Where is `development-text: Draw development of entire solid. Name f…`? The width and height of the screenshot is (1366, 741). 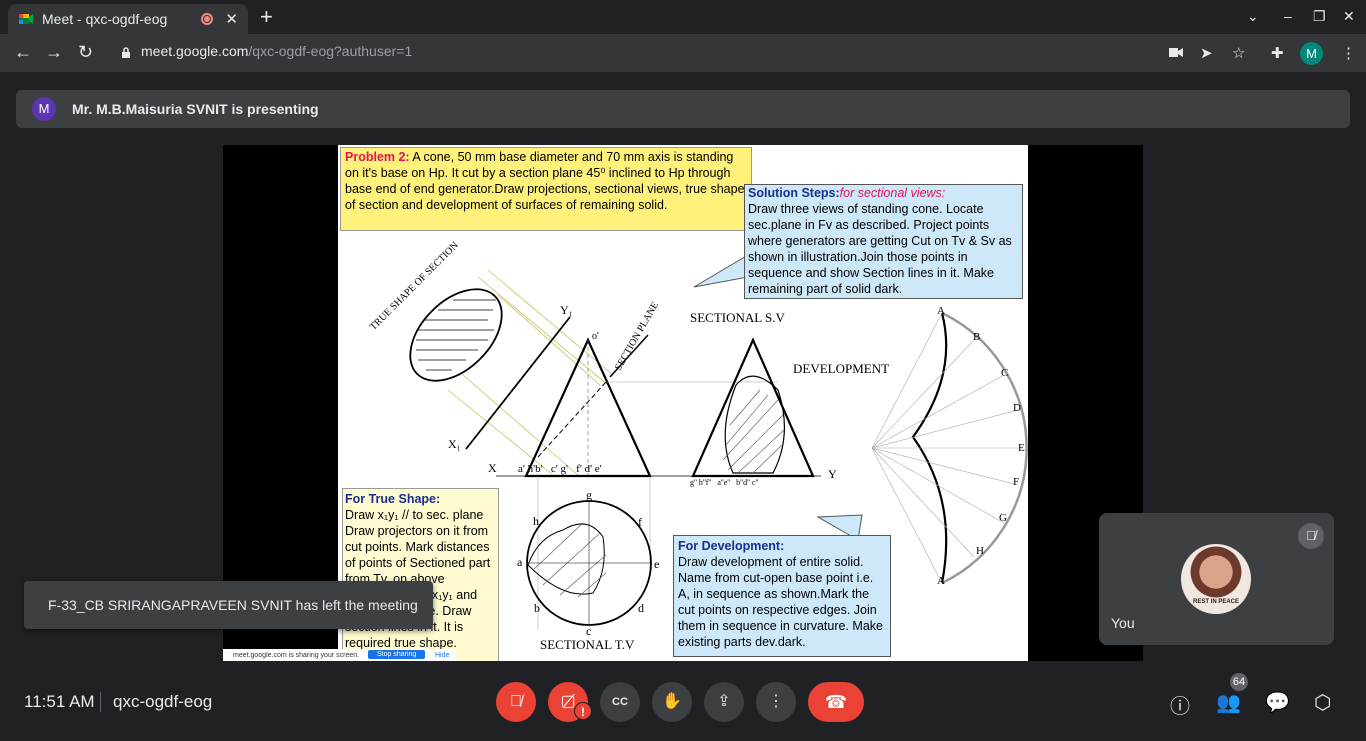 development-text: Draw development of entire solid. Name f… is located at coordinates (780, 602).